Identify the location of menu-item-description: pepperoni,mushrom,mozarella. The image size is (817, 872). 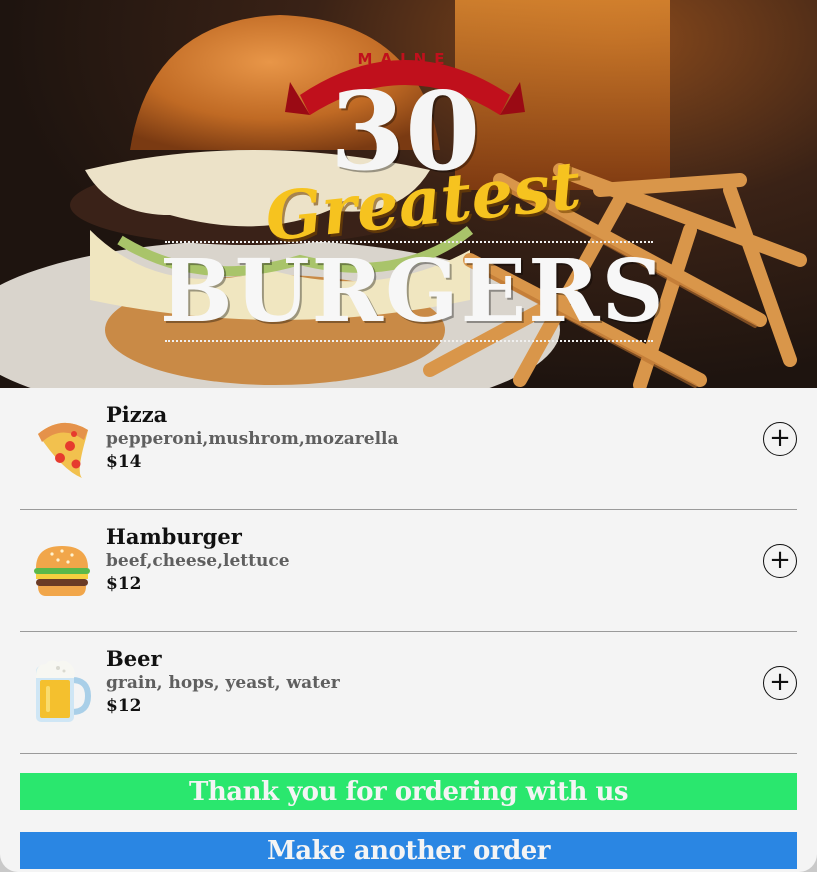
(252, 439).